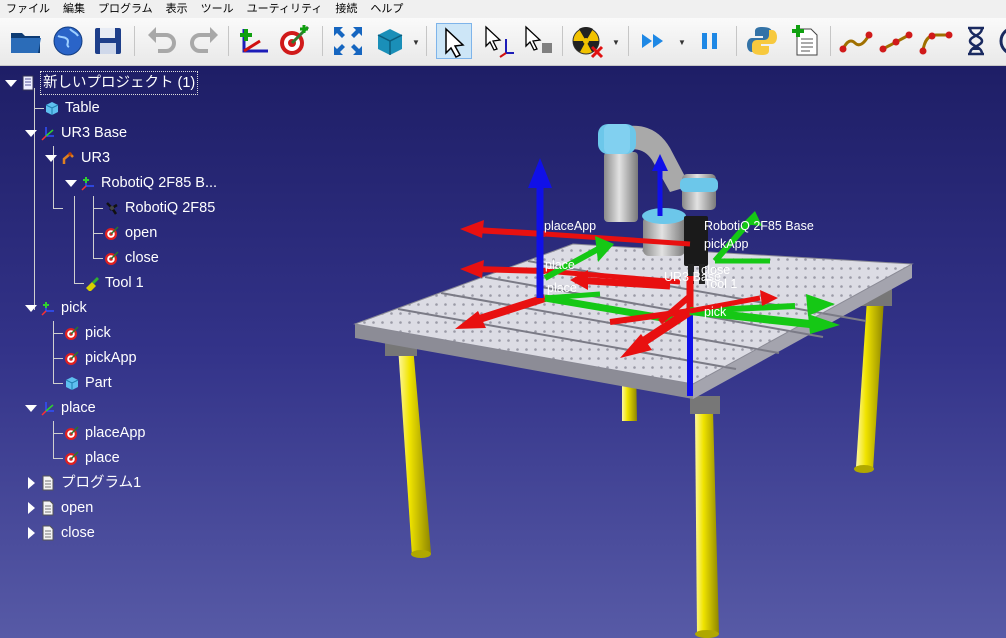 The width and height of the screenshot is (1006, 638). Describe the element at coordinates (55, 308) in the screenshot. I see `tree-item-pick-frame: pick` at that location.